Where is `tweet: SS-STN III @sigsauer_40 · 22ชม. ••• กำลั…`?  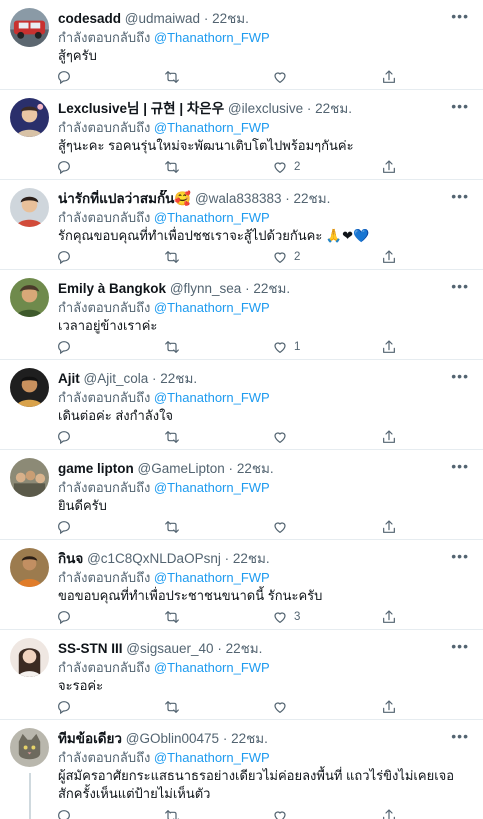
tweet: SS-STN III @sigsauer_40 · 22ชม. ••• กำลั… is located at coordinates (241, 675).